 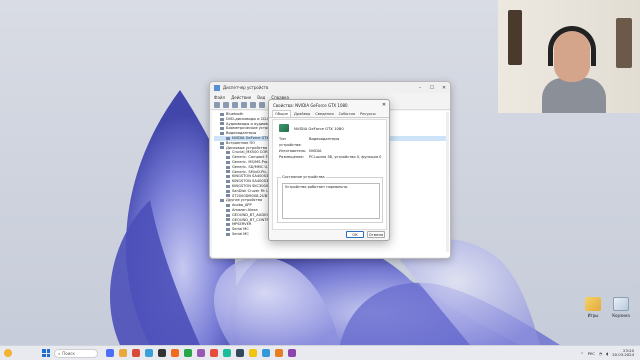 What do you see at coordinates (266, 353) in the screenshot?
I see `app-blue-icon` at bounding box center [266, 353].